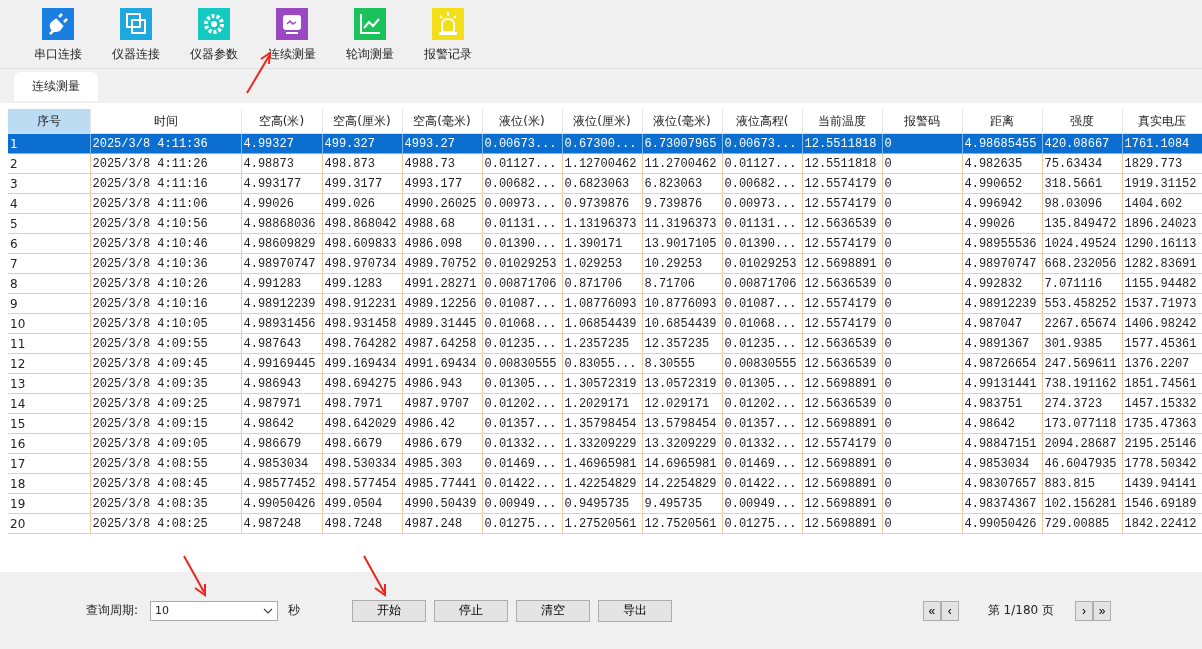  What do you see at coordinates (682, 403) in the screenshot?
I see `table-cell: 12.029171` at bounding box center [682, 403].